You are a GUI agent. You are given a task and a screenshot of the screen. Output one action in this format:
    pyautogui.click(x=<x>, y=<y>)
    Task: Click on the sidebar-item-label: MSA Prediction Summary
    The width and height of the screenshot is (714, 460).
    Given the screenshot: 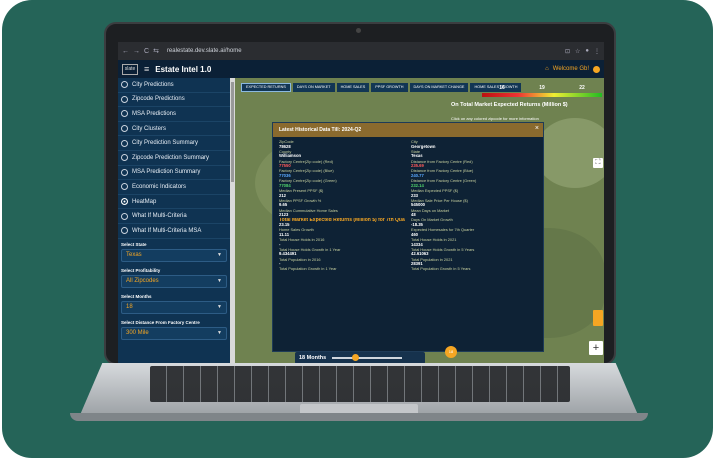 What is the action you would take?
    pyautogui.click(x=166, y=172)
    